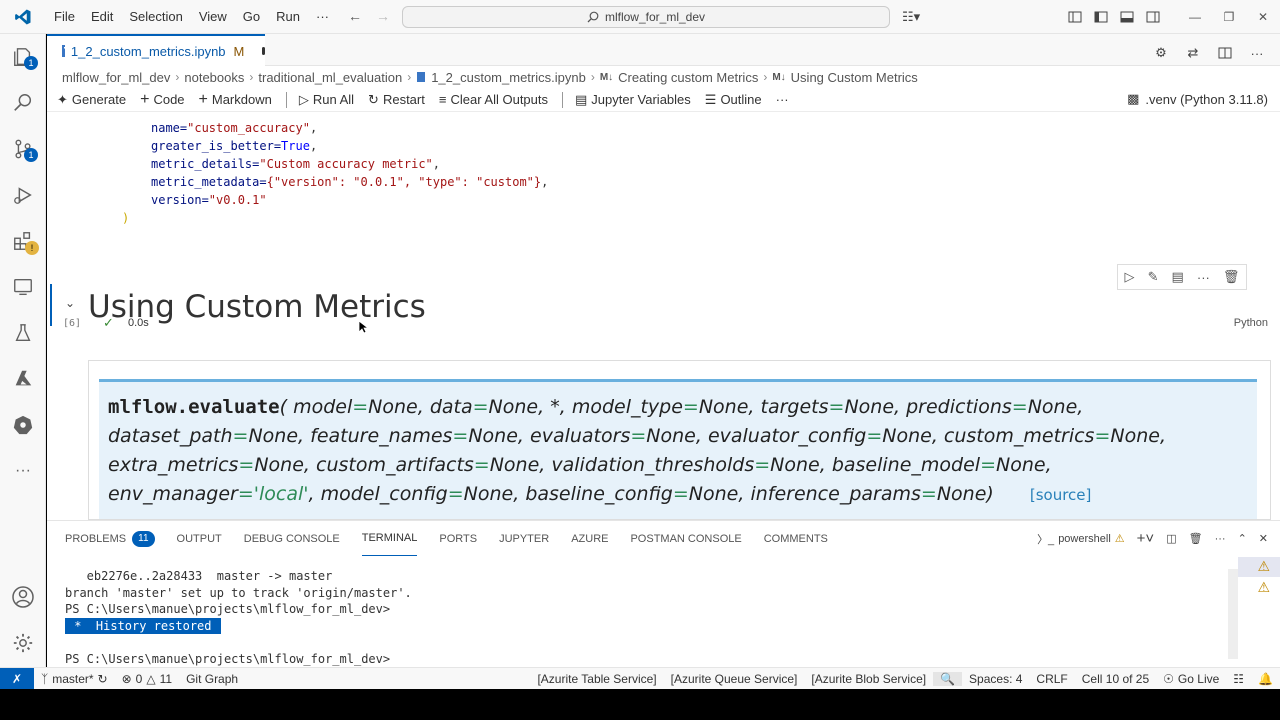 This screenshot has height=720, width=1280. Describe the element at coordinates (251, 16) in the screenshot. I see `menu-go: Go` at that location.